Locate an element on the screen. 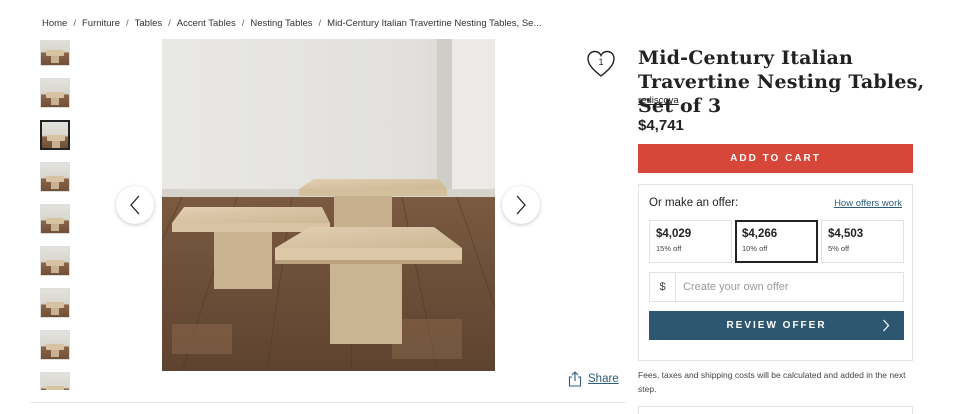 The image size is (960, 414). thumbnail-strip is located at coordinates (56, 215).